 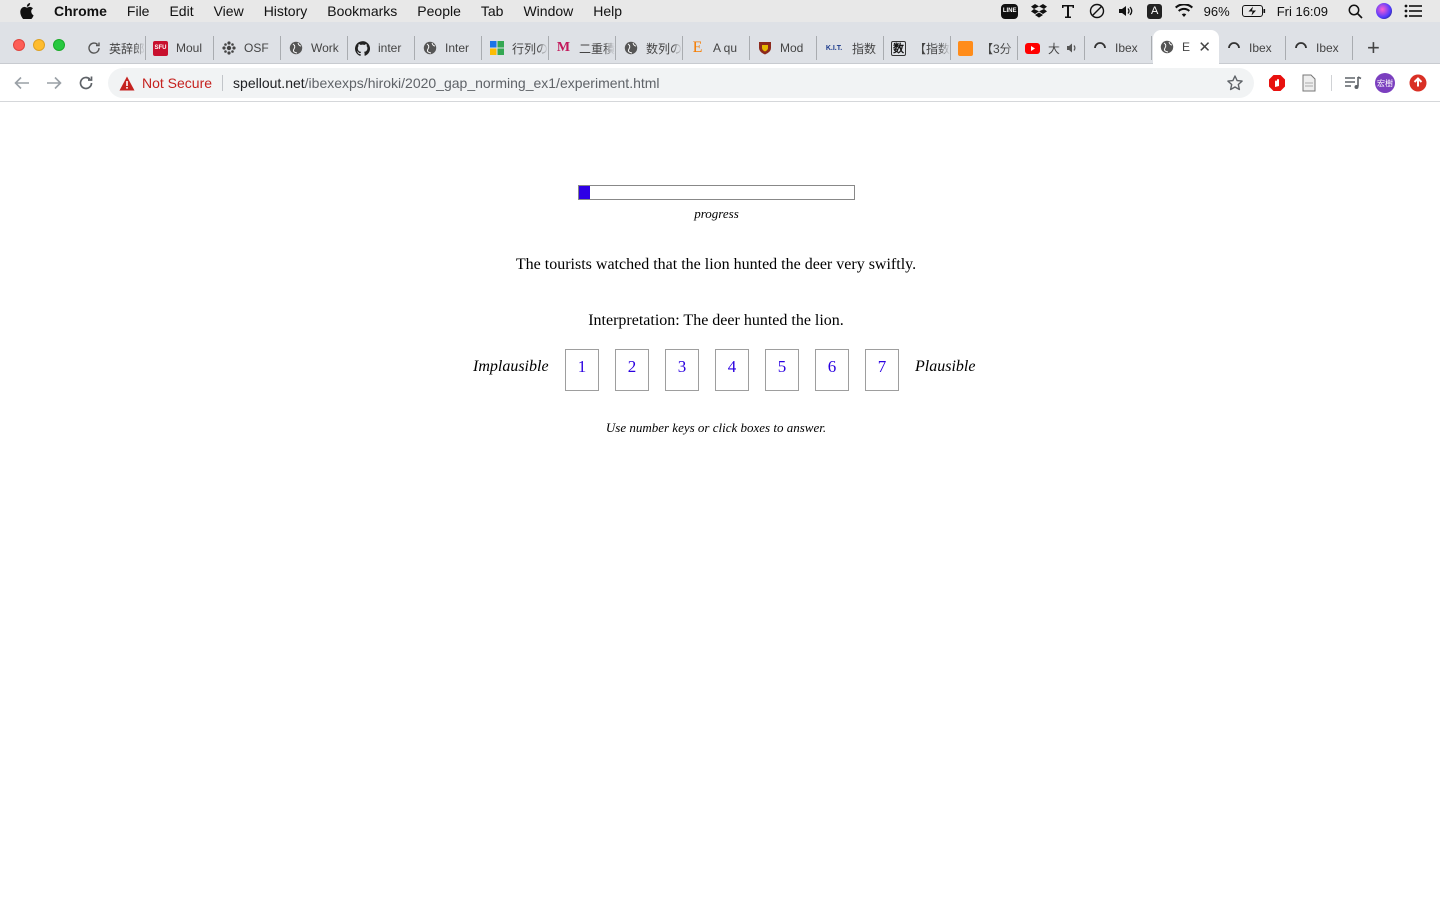 I want to click on close-window-button, so click(x=19, y=45).